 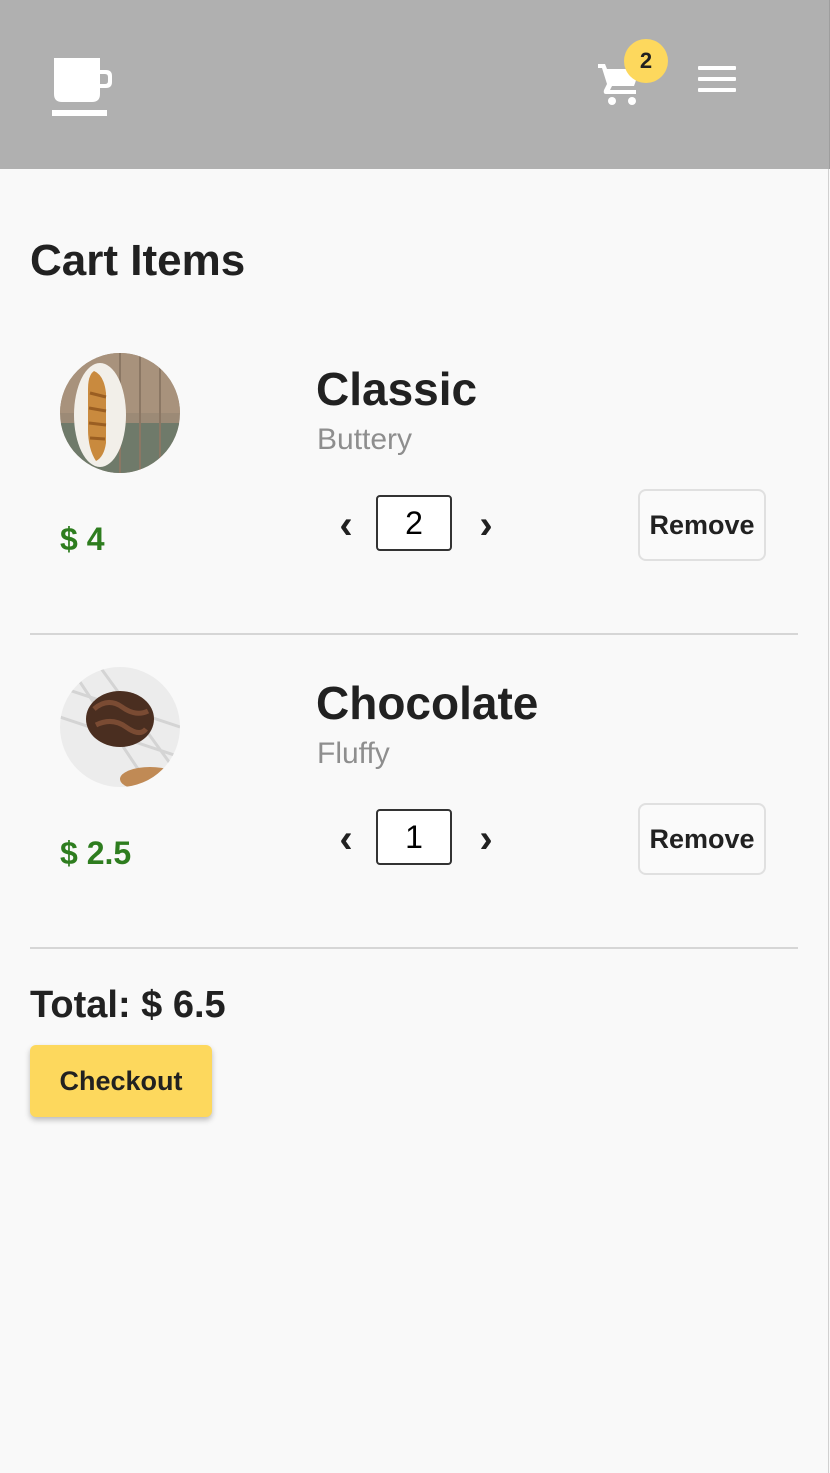 I want to click on page-title: Cart Items, so click(x=138, y=260).